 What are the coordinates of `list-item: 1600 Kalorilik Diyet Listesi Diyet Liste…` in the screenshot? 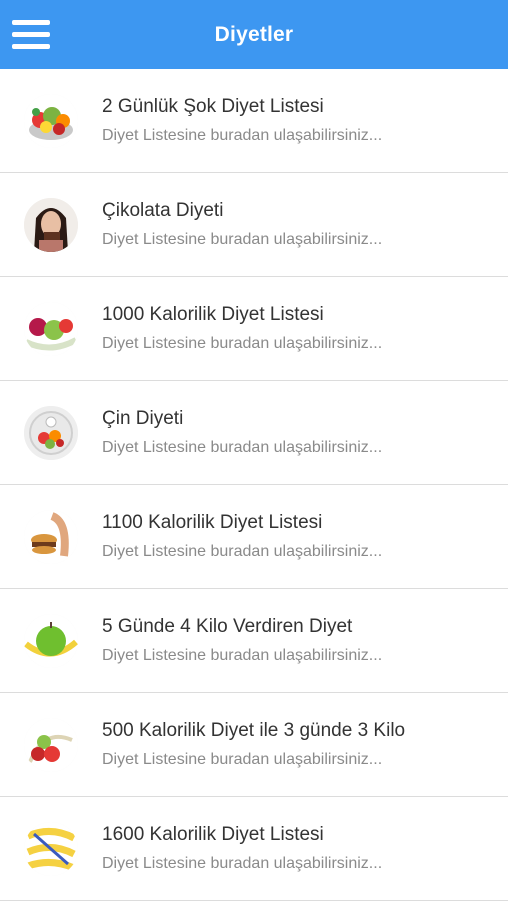 It's located at (254, 849).